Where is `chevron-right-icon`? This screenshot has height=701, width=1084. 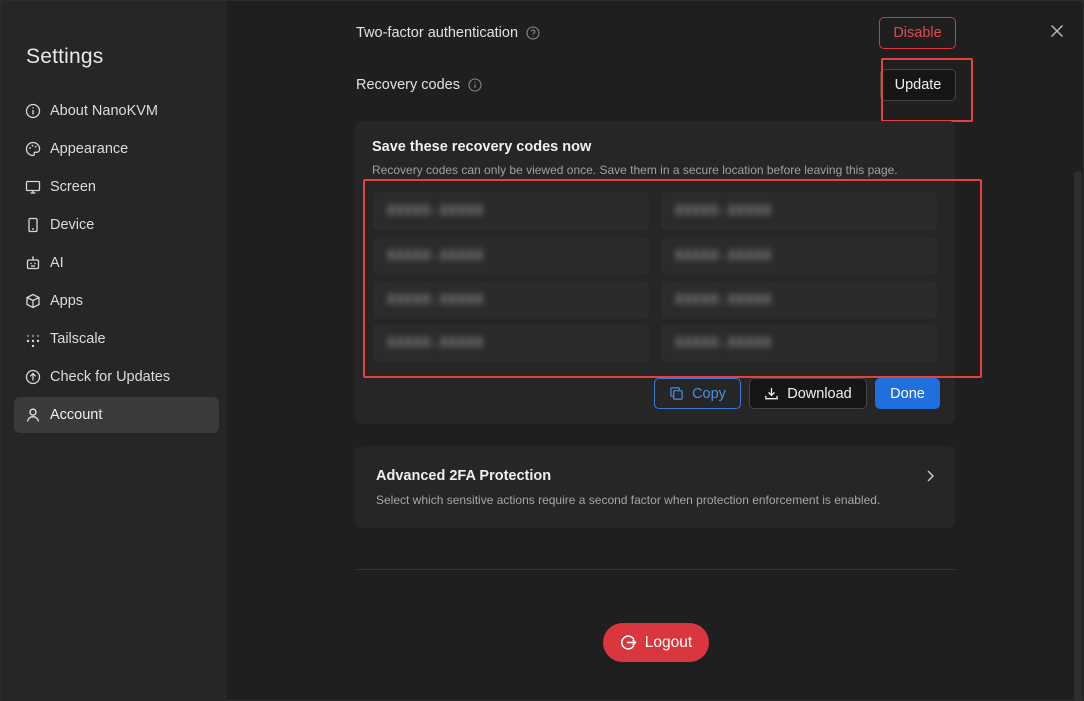 chevron-right-icon is located at coordinates (930, 476).